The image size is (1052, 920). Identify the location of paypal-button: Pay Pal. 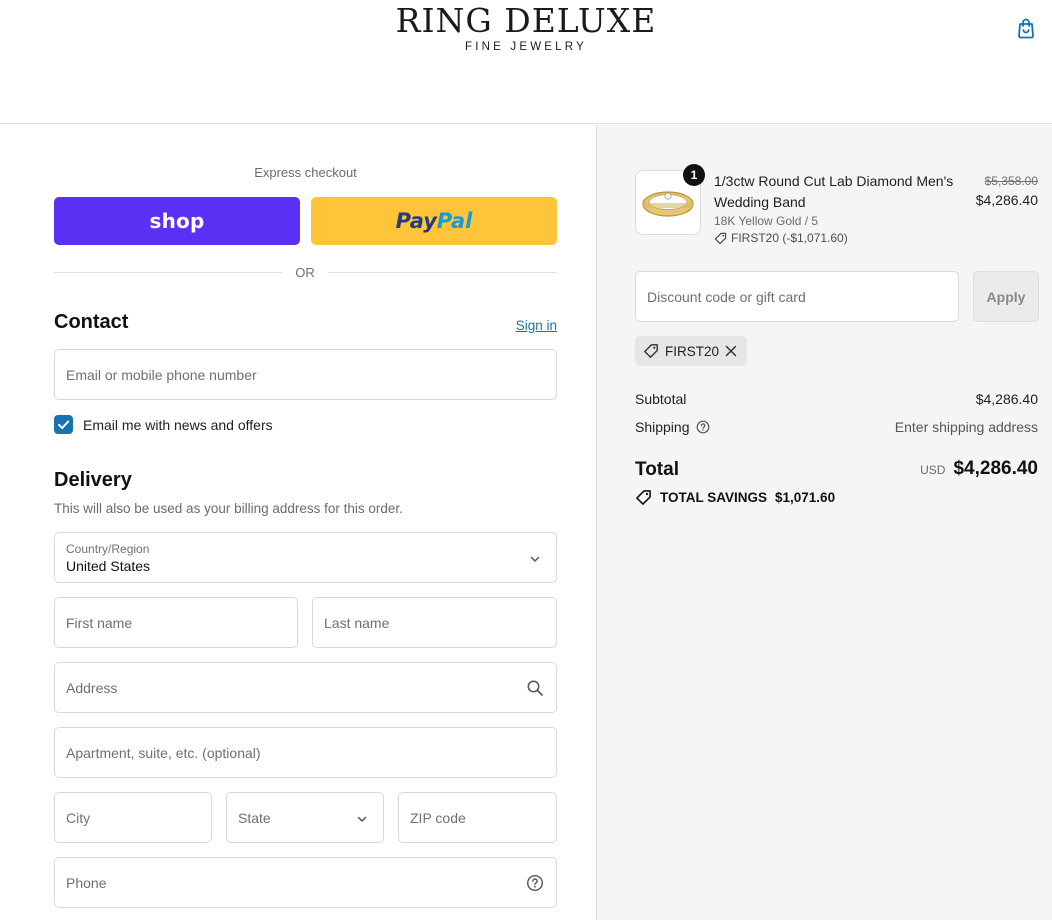
(434, 221).